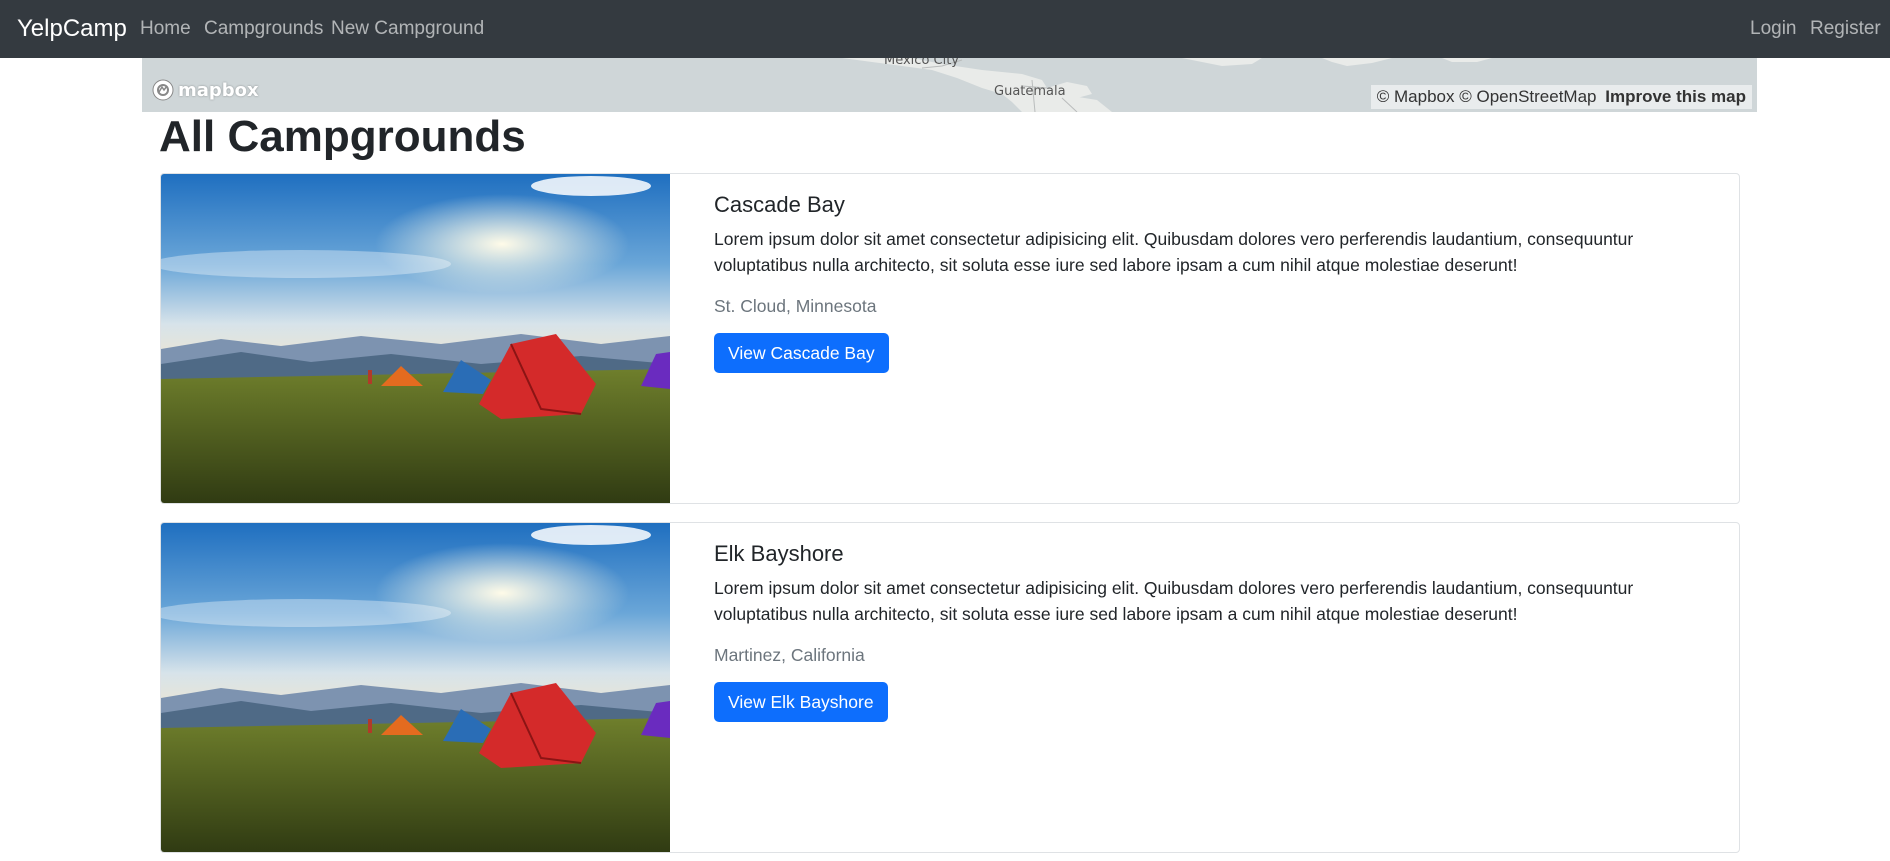 The image size is (1890, 861). I want to click on osm-attribution-link: © OpenStreetMap, so click(1527, 96).